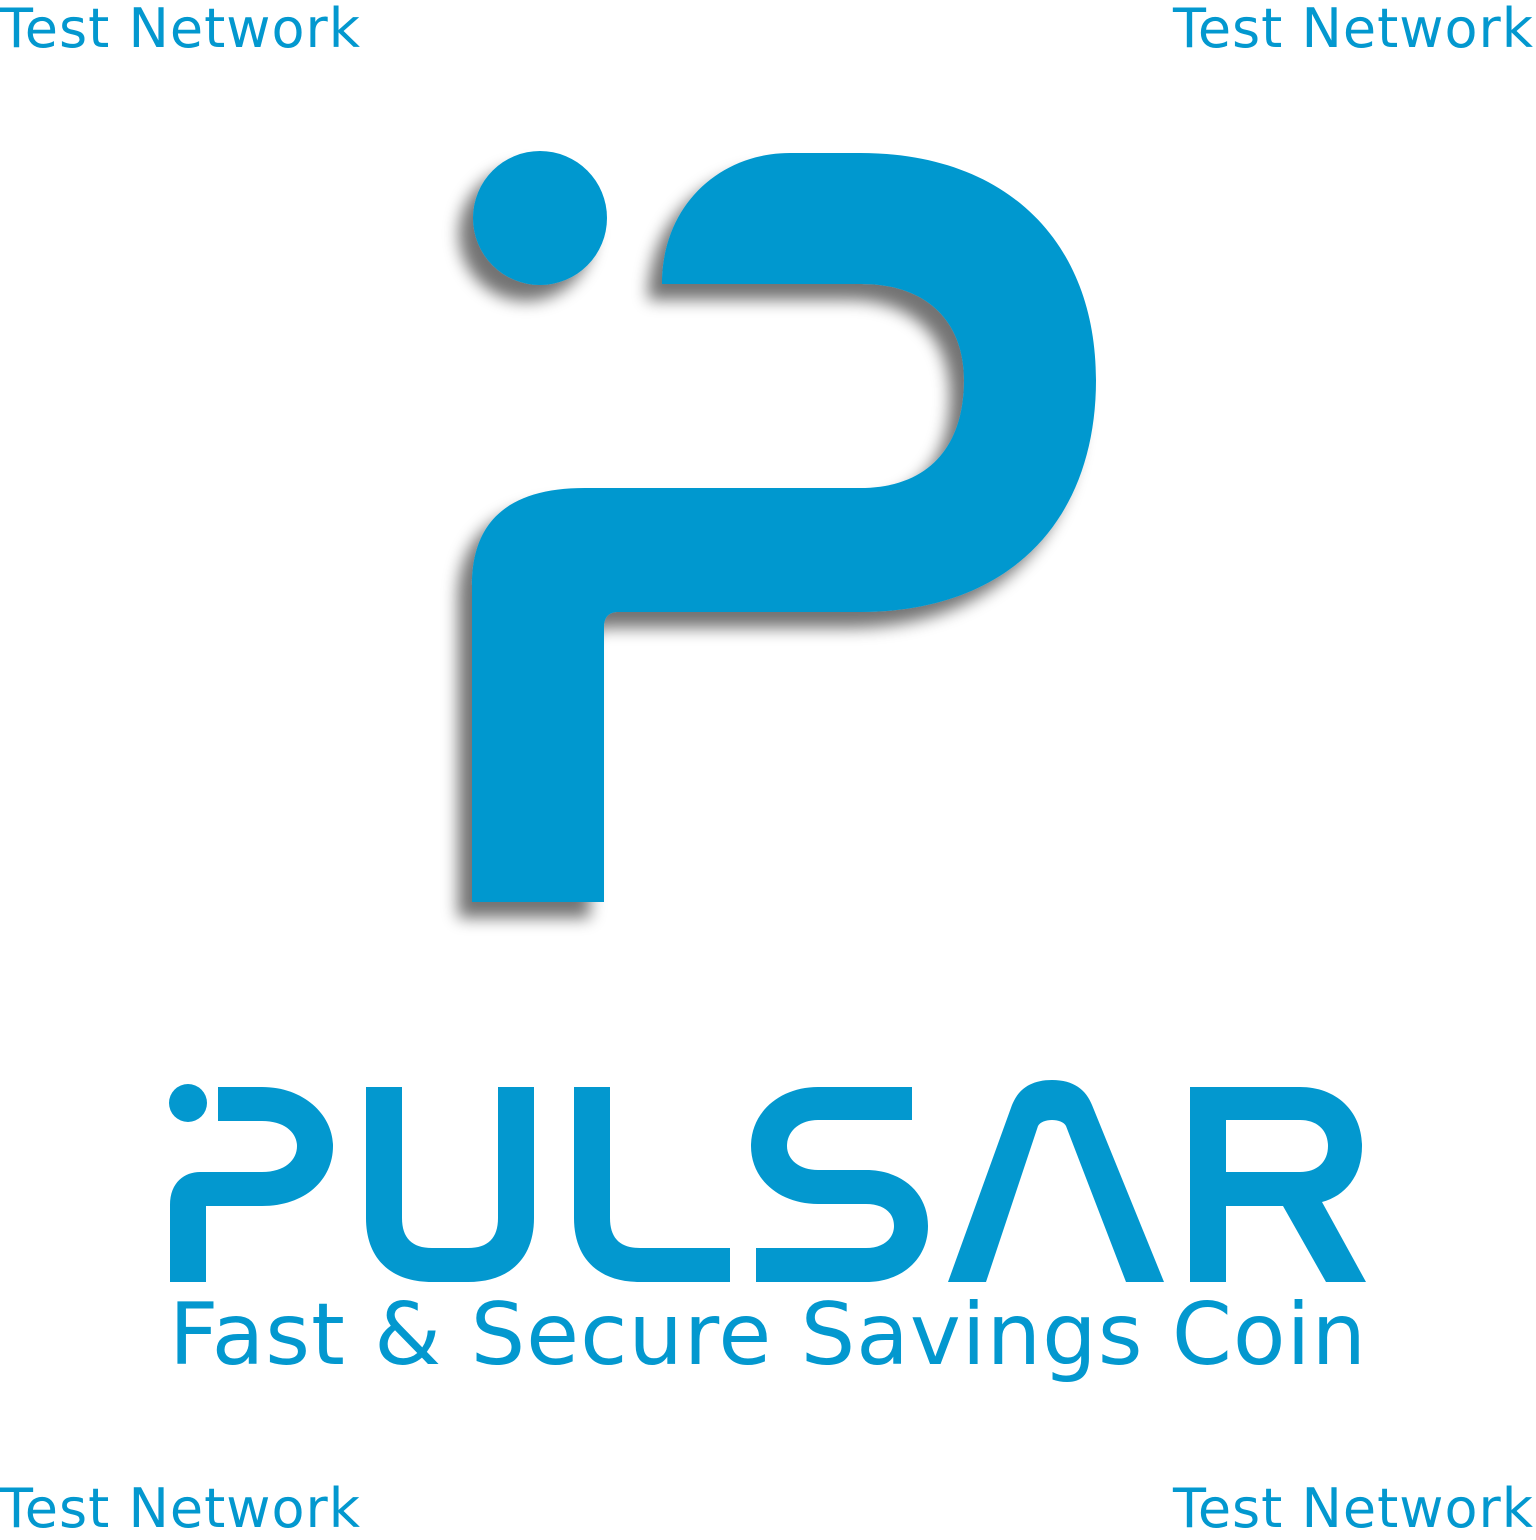 This screenshot has height=1540, width=1536. I want to click on logo-dot, so click(540, 218).